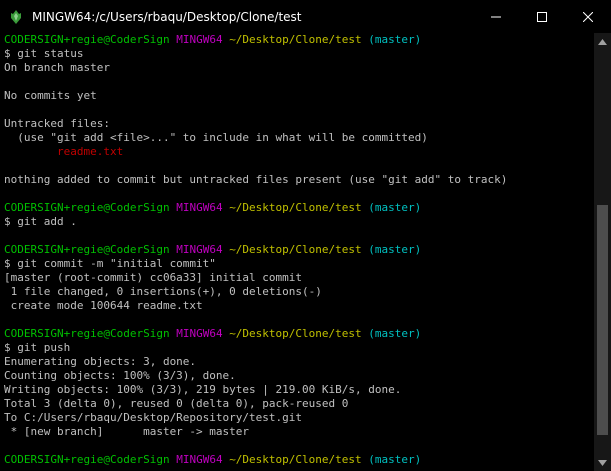 The width and height of the screenshot is (611, 471). What do you see at coordinates (44, 53) in the screenshot?
I see `command-line: $ git status` at bounding box center [44, 53].